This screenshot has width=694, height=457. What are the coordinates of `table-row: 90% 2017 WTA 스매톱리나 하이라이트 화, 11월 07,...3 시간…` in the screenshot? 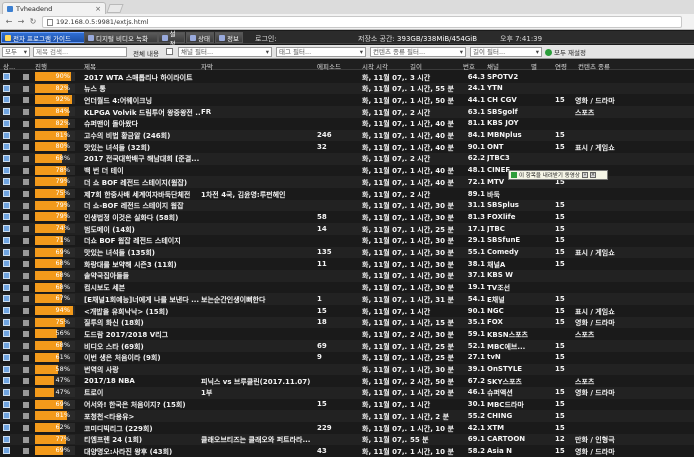 It's located at (347, 77).